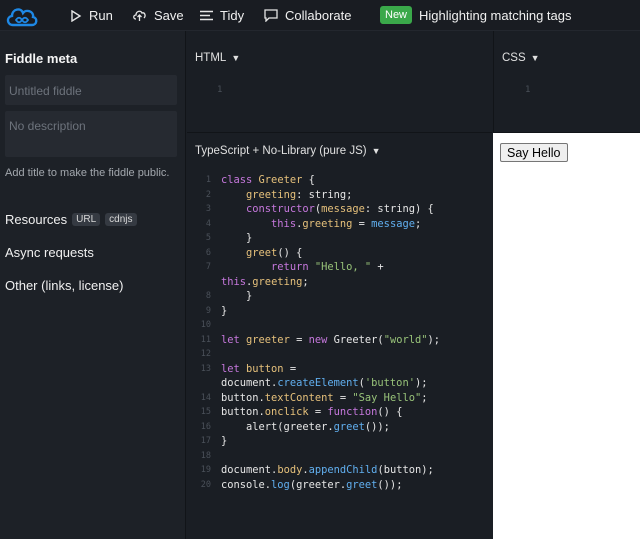  Describe the element at coordinates (288, 151) in the screenshot. I see `js-panel-label: TypeScript + No-Library (pure JS) ▼` at that location.